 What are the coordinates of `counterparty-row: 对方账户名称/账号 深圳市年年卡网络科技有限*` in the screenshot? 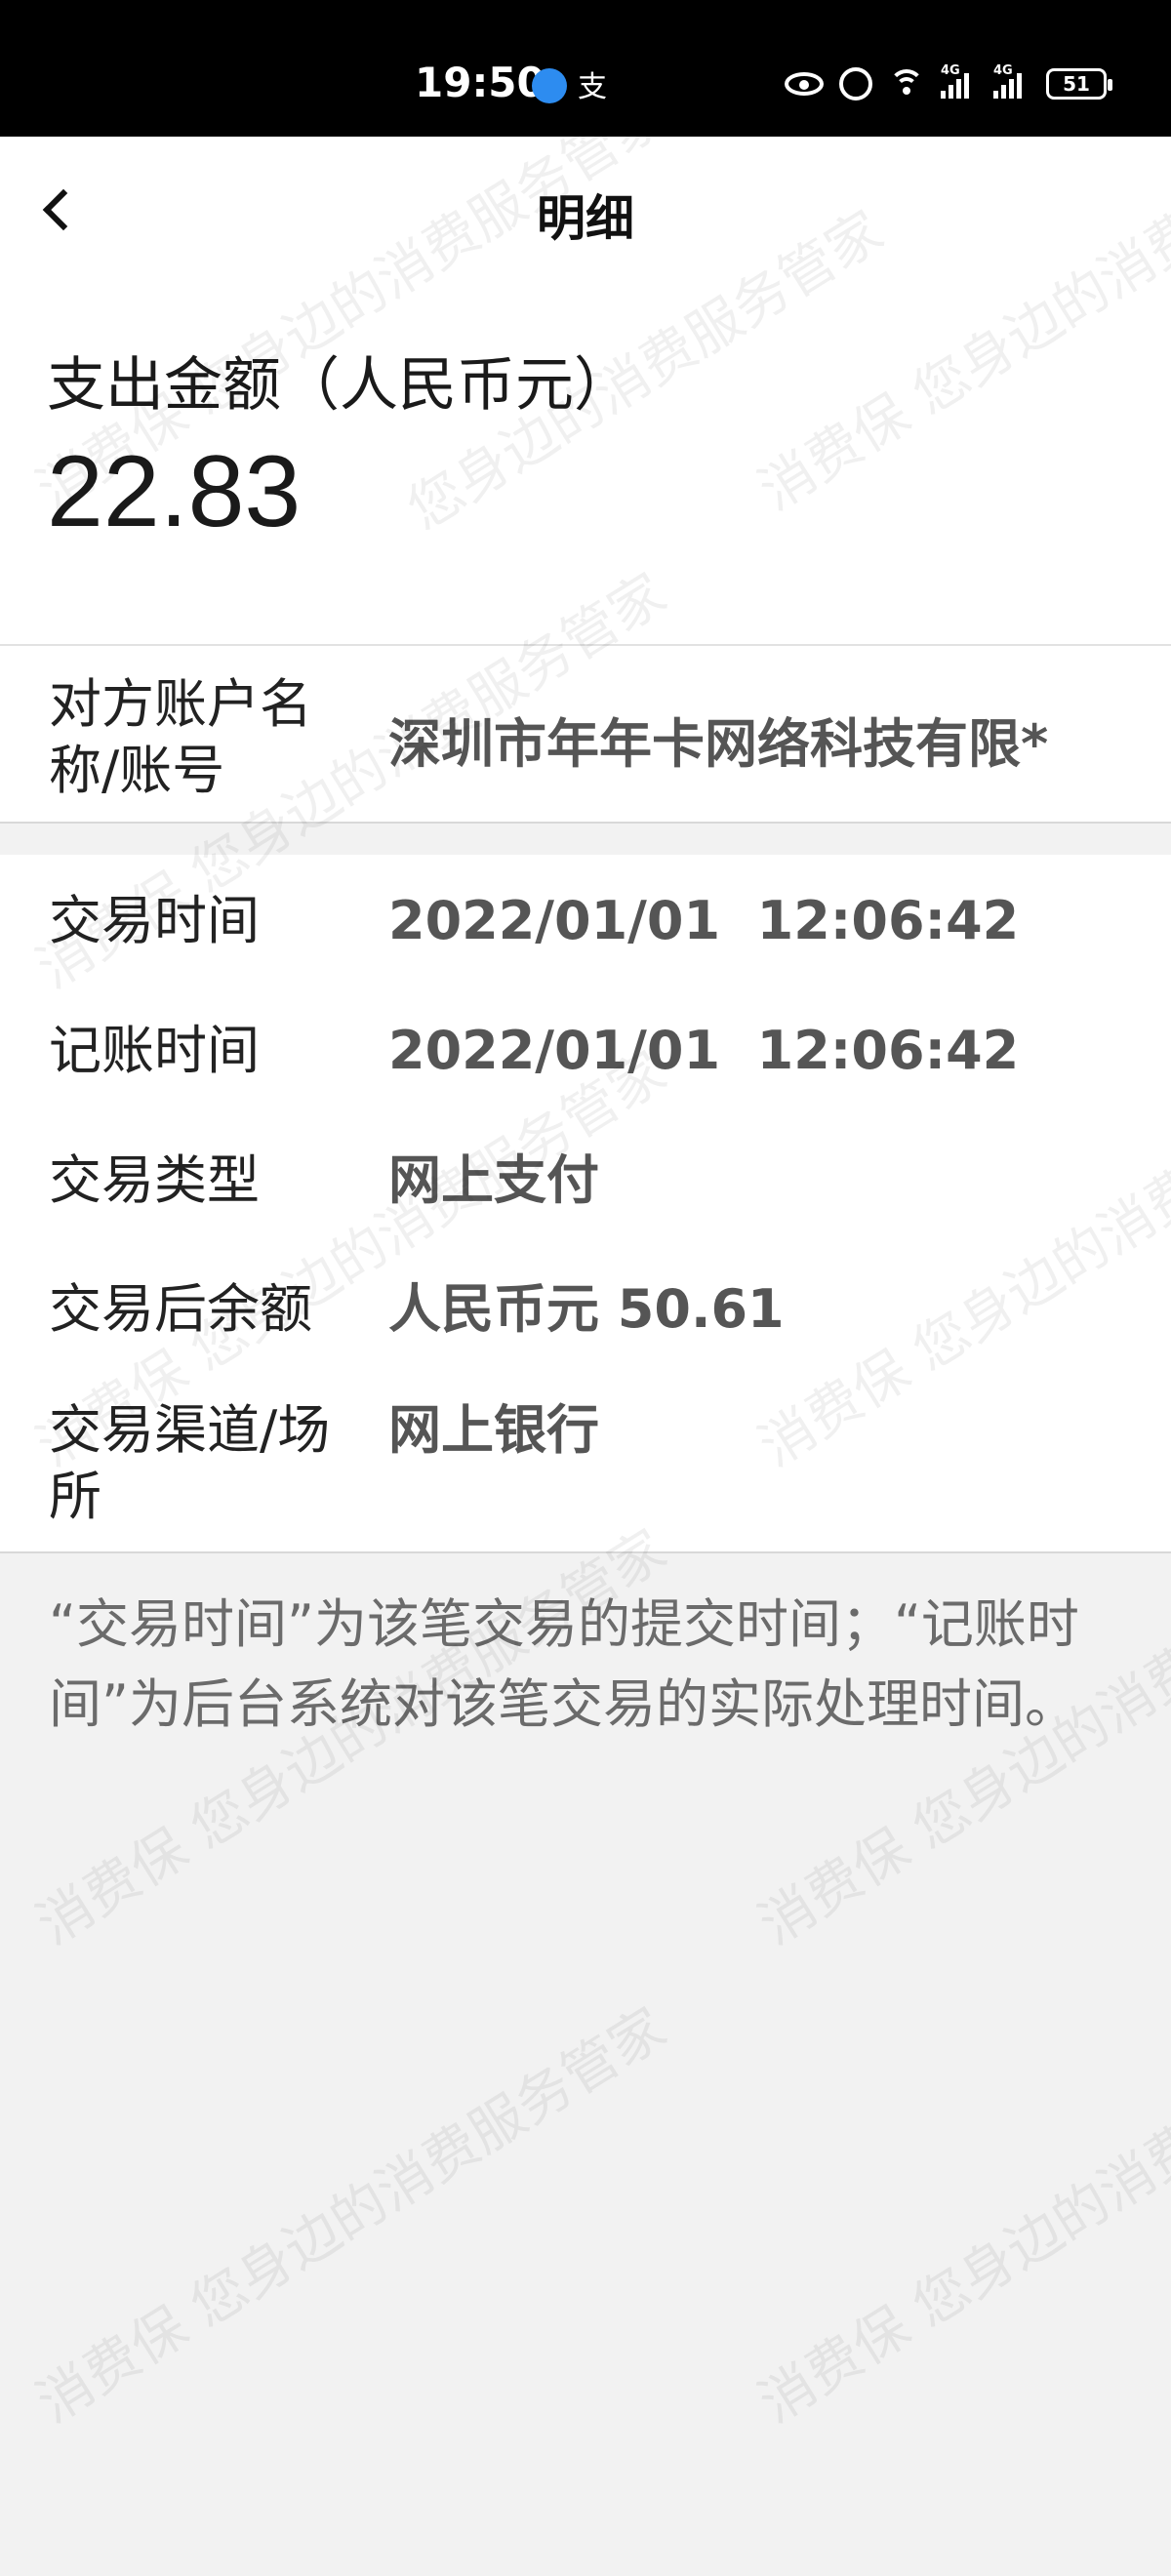 It's located at (585, 735).